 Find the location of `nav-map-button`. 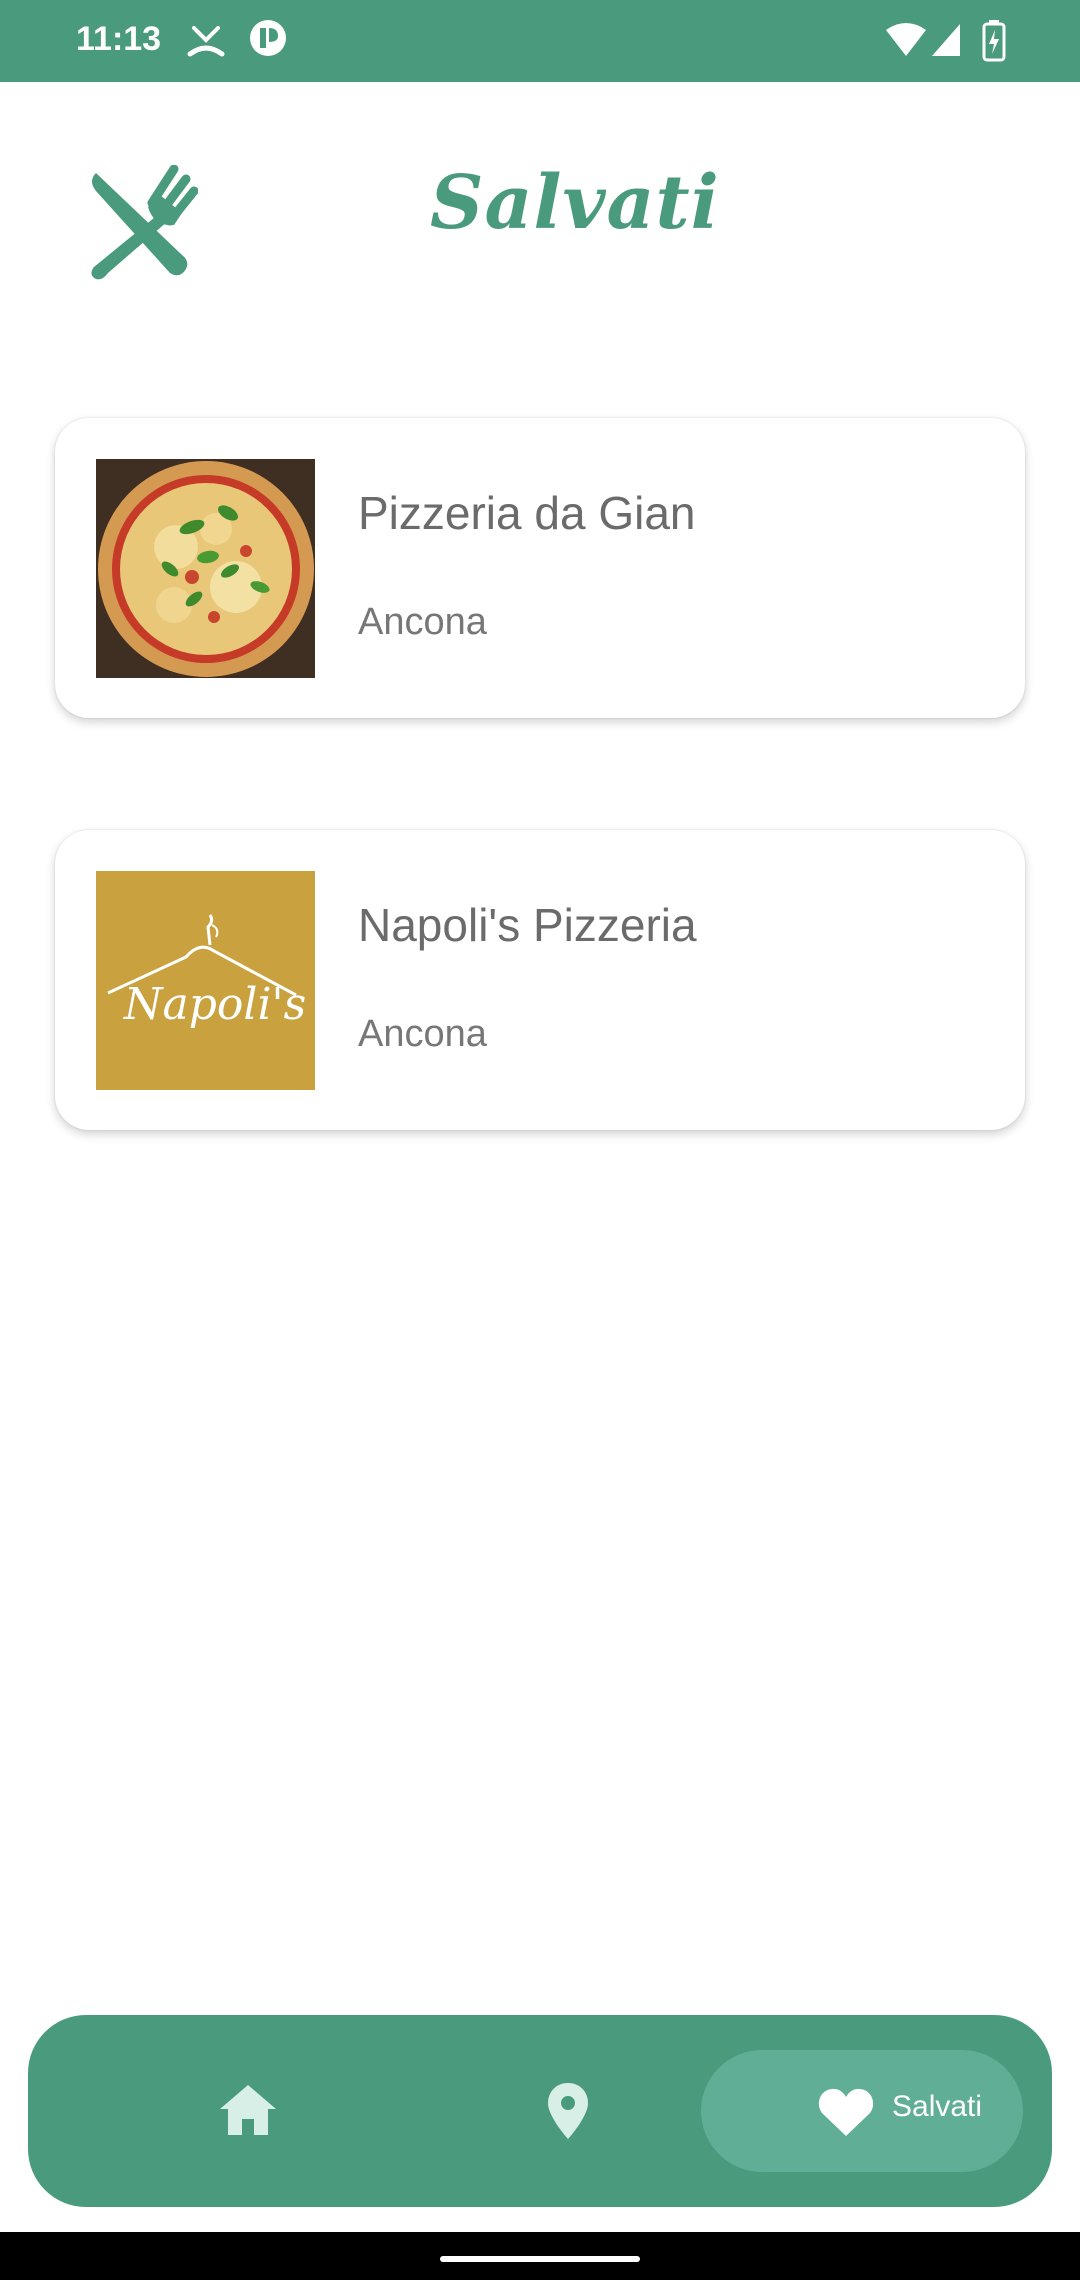

nav-map-button is located at coordinates (568, 2111).